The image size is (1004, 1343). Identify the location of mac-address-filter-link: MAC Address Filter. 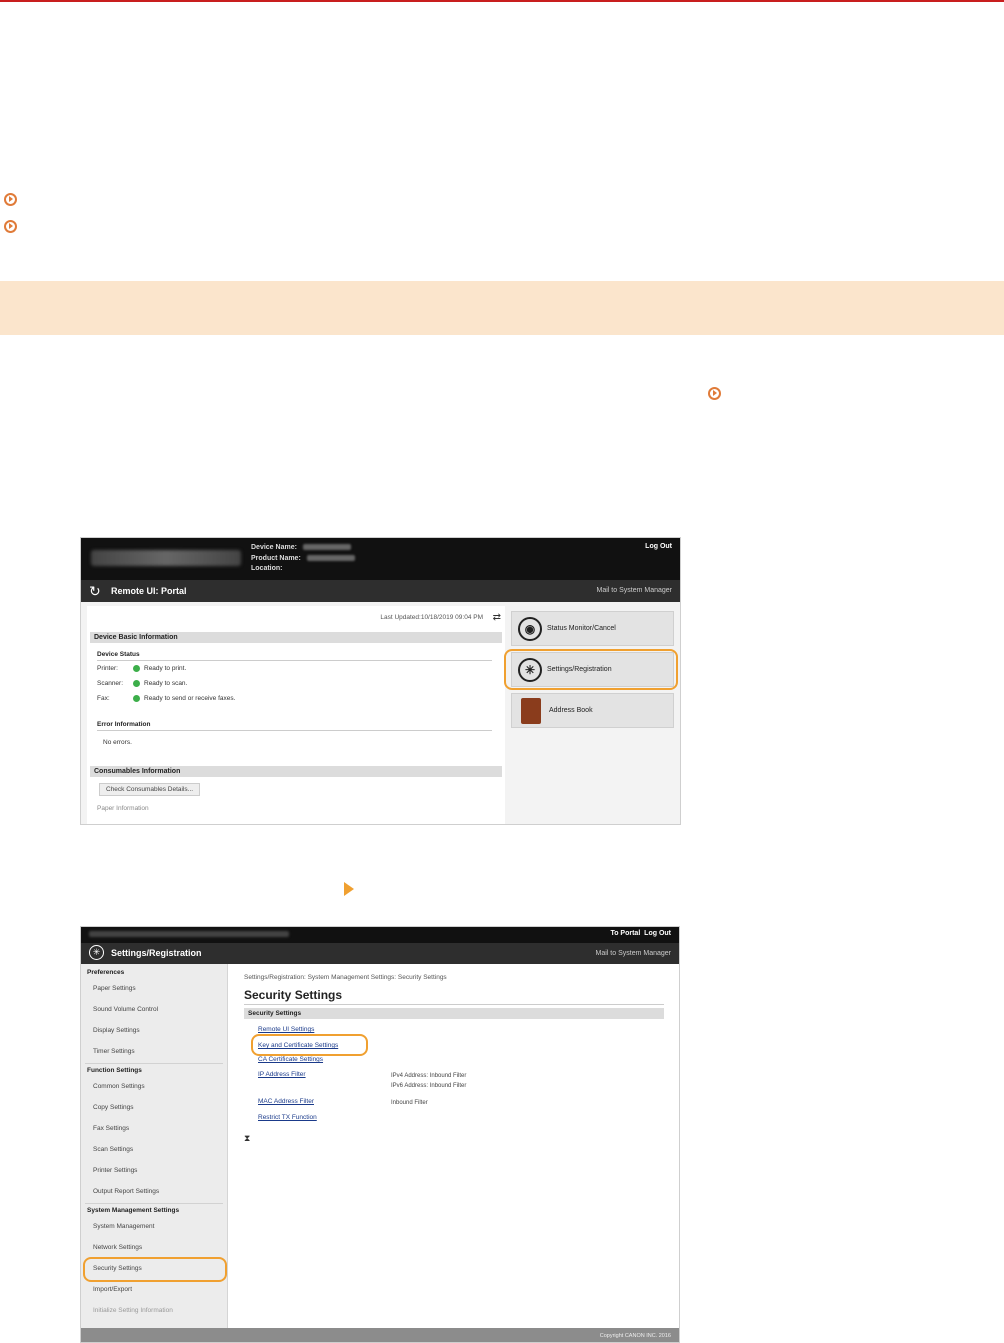
(286, 1101).